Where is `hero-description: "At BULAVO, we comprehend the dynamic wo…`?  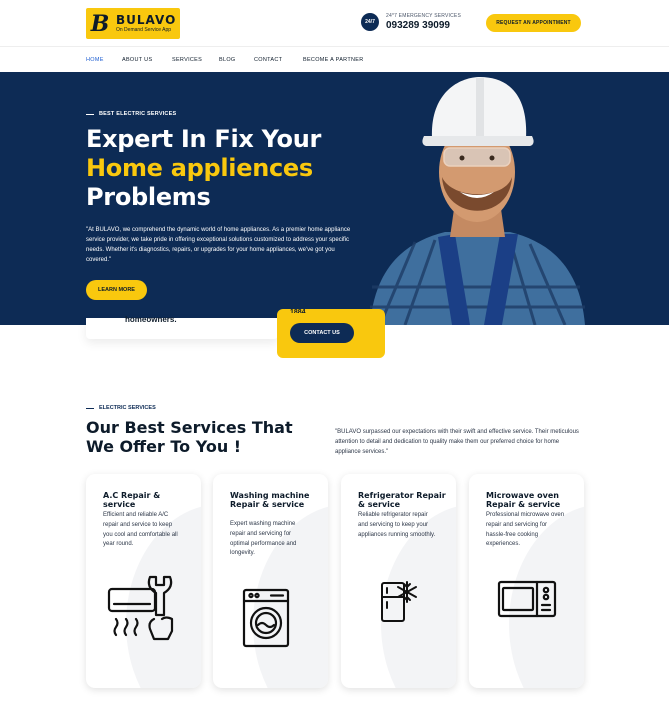 hero-description: "At BULAVO, we comprehend the dynamic wo… is located at coordinates (218, 245).